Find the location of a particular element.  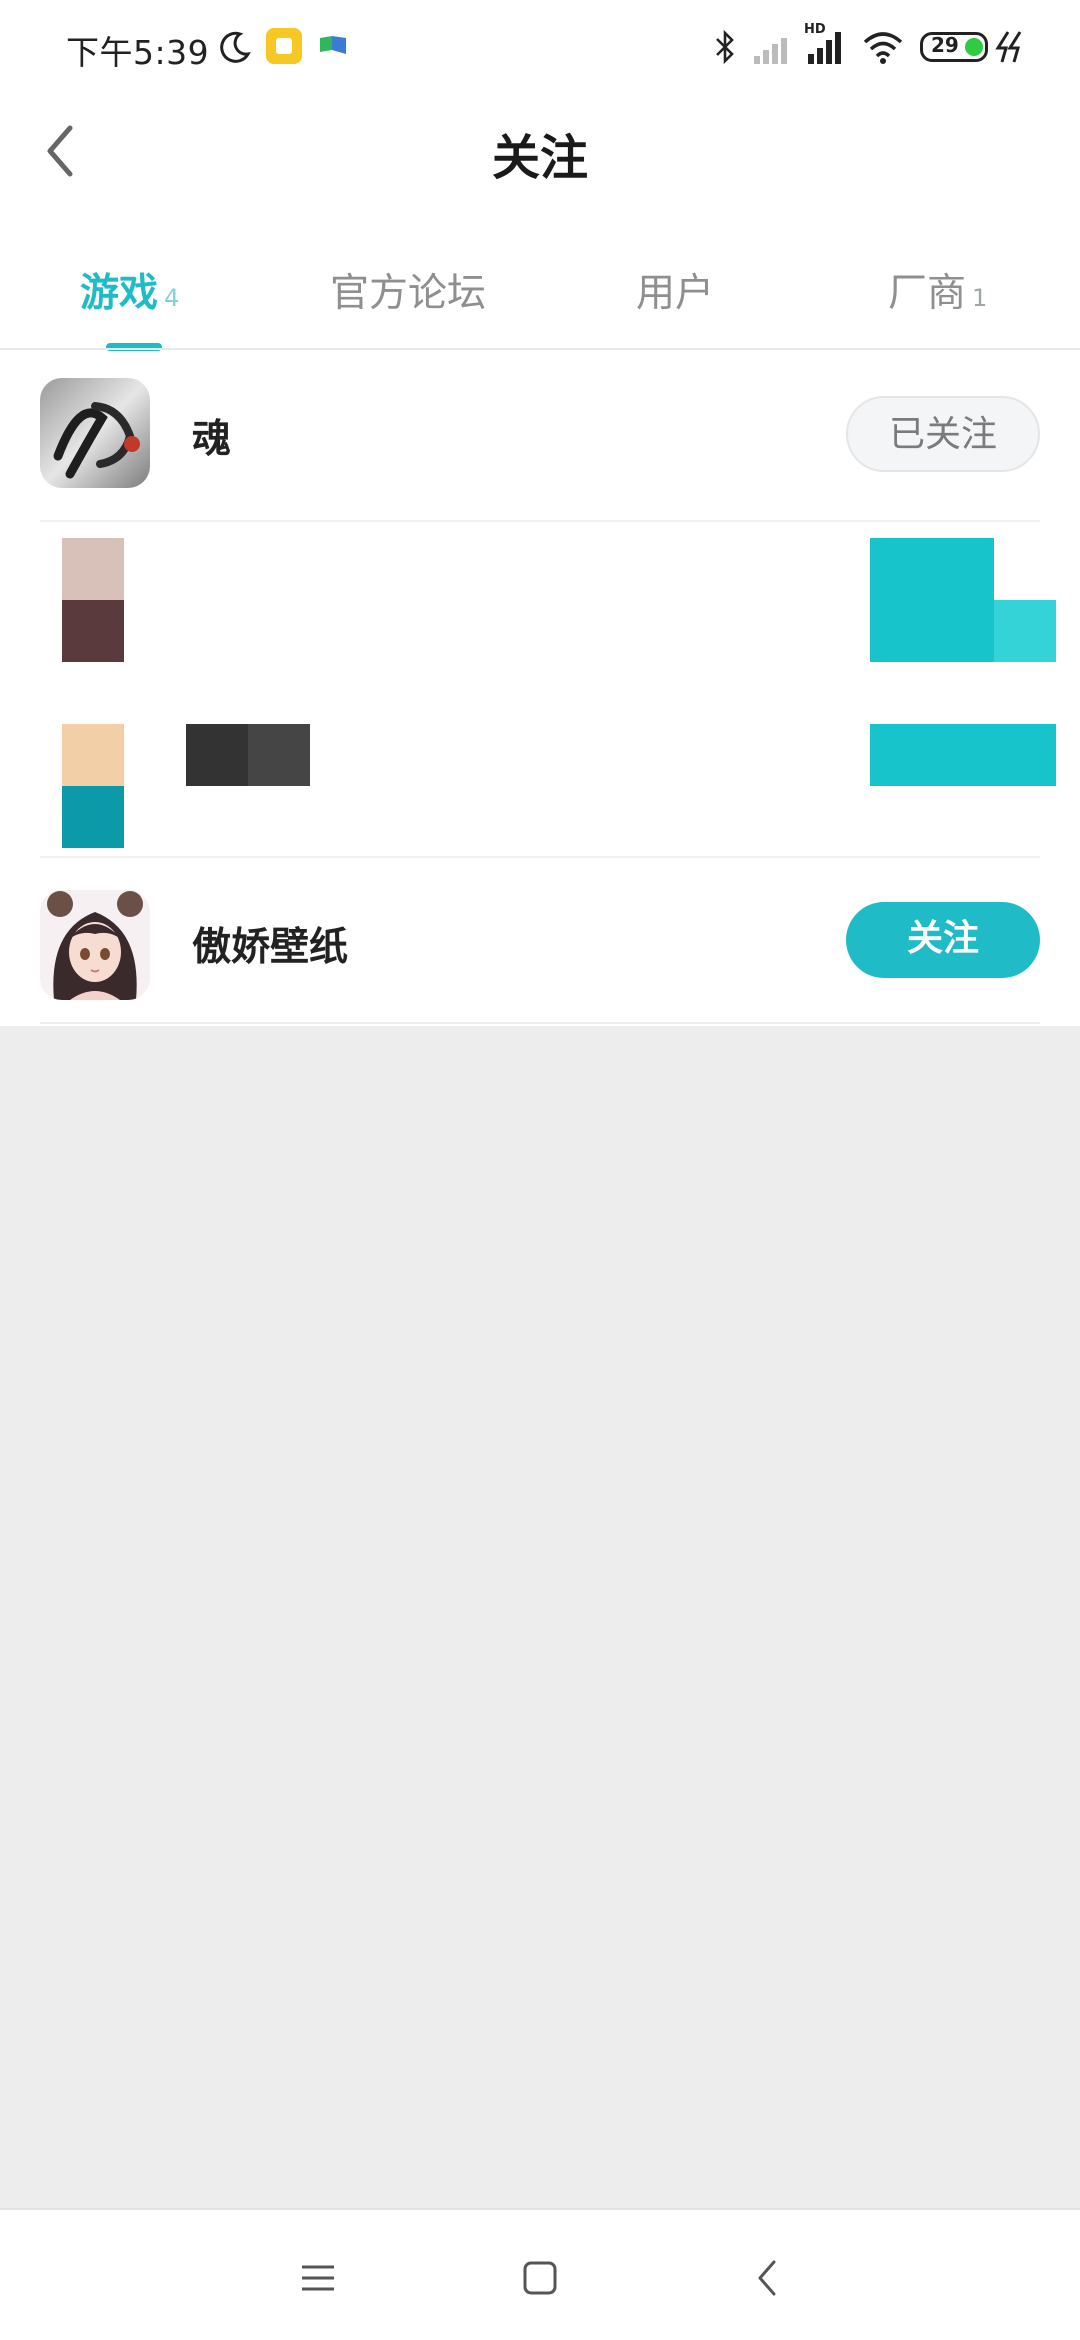

battery-level: 29 is located at coordinates (945, 45).